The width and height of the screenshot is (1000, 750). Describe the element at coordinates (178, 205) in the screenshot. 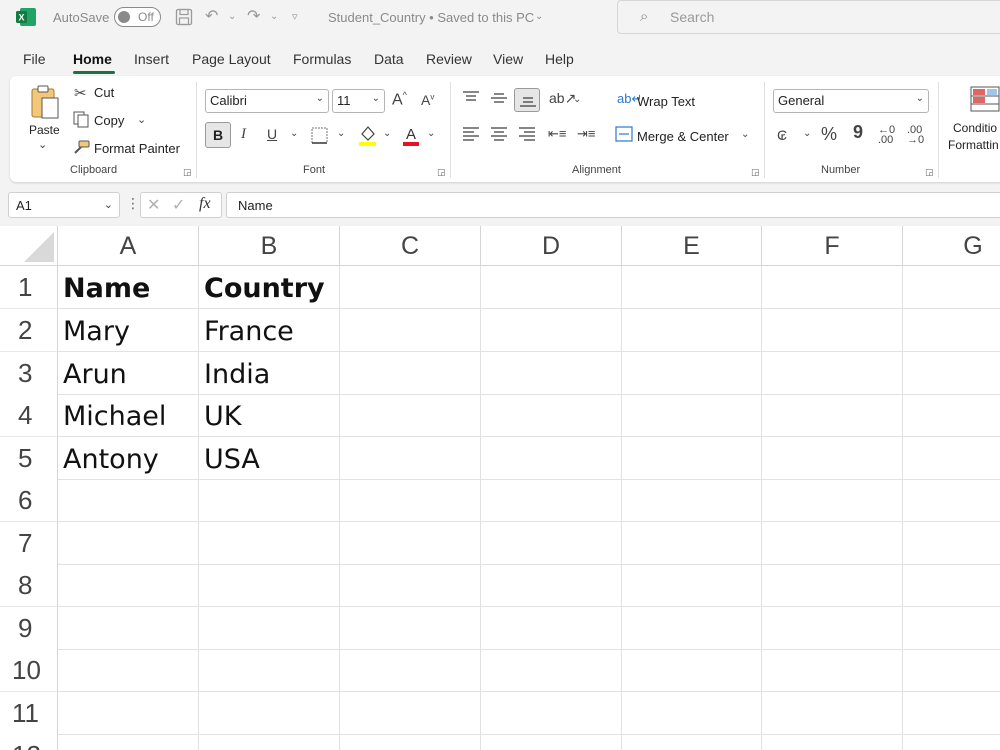

I see `enter-icon: ✓` at that location.